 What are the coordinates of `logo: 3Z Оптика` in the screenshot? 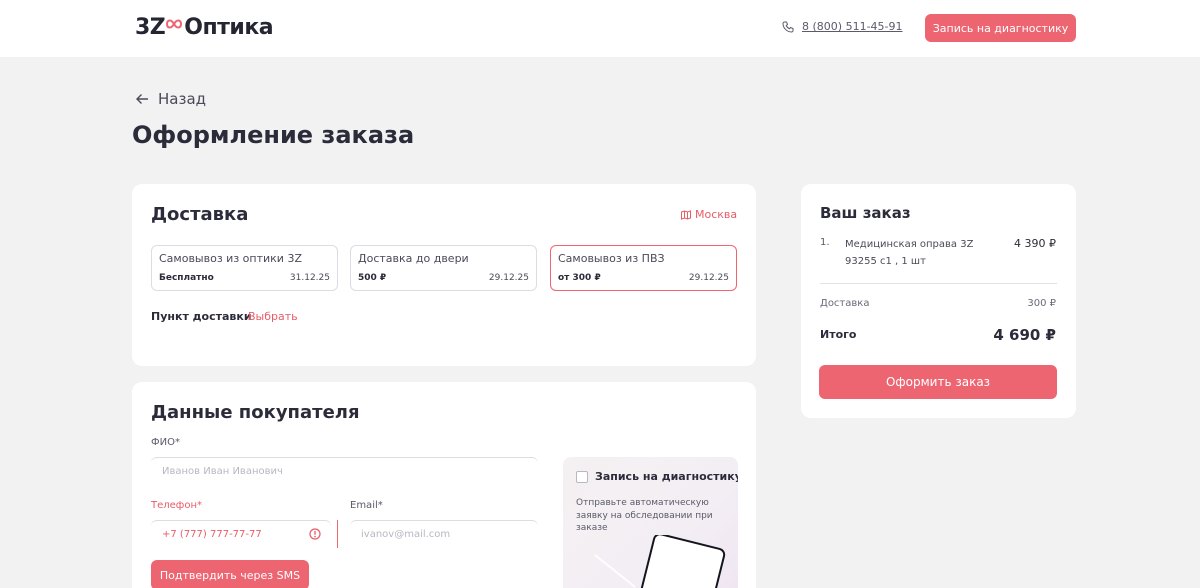 It's located at (204, 27).